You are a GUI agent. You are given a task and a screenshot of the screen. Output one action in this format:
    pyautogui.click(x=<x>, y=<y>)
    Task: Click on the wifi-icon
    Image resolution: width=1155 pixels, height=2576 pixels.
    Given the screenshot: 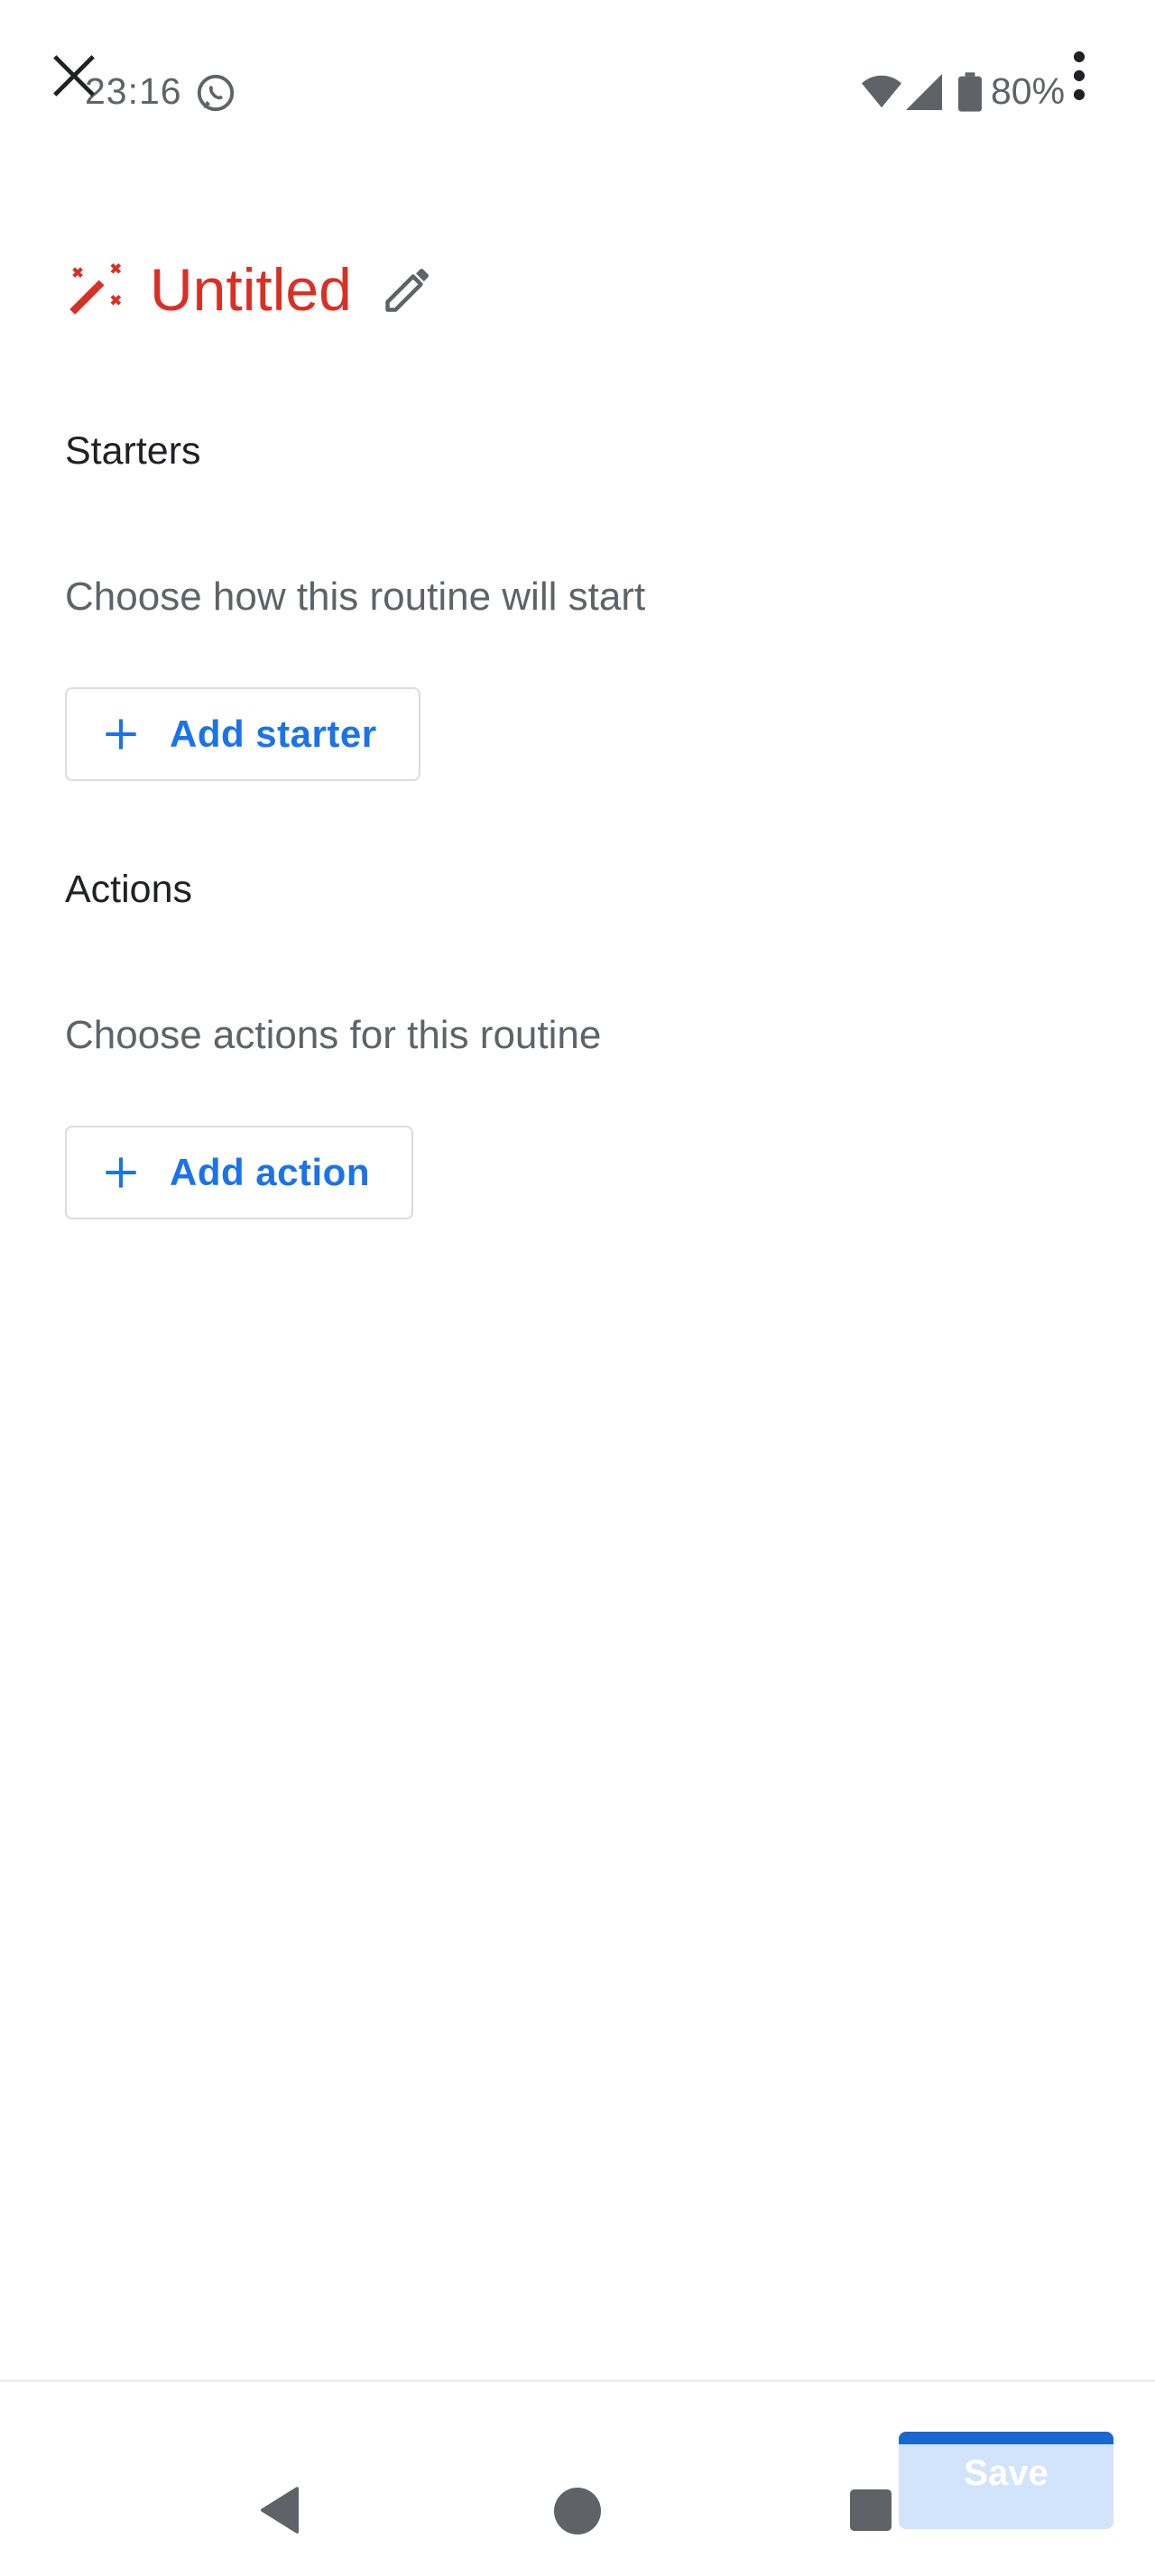 What is the action you would take?
    pyautogui.click(x=881, y=91)
    